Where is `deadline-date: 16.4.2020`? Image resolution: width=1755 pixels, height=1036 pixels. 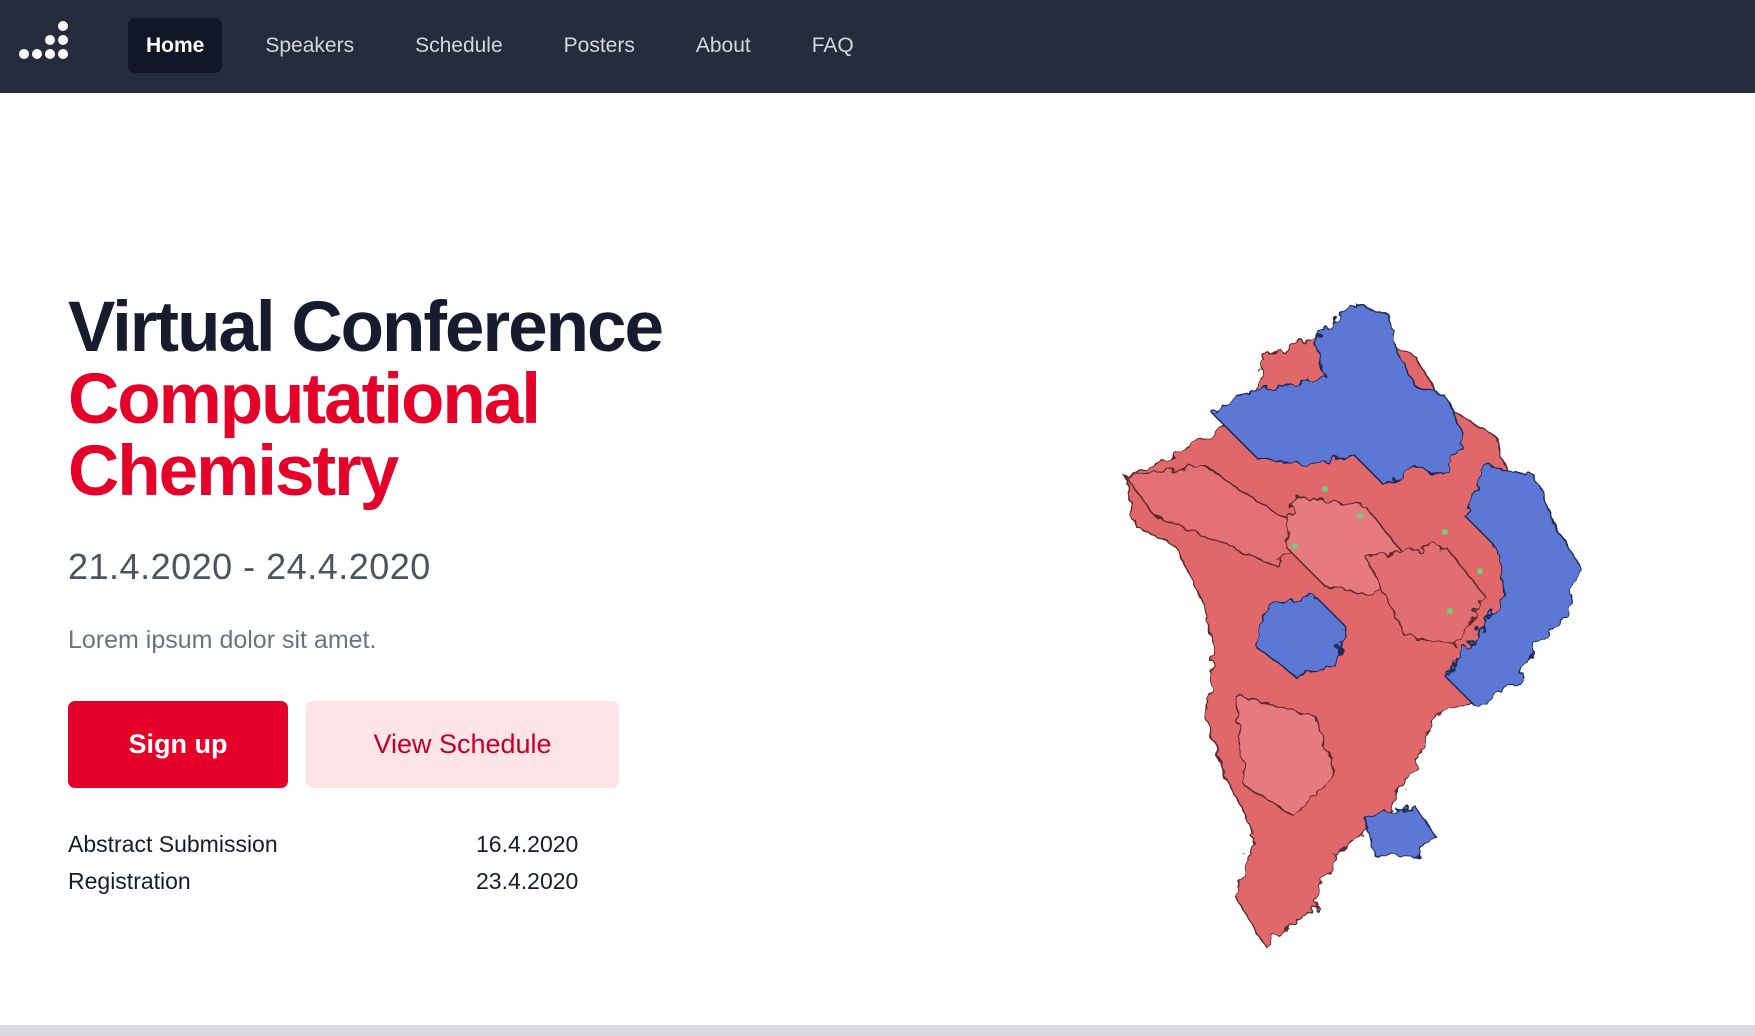 deadline-date: 16.4.2020 is located at coordinates (527, 844).